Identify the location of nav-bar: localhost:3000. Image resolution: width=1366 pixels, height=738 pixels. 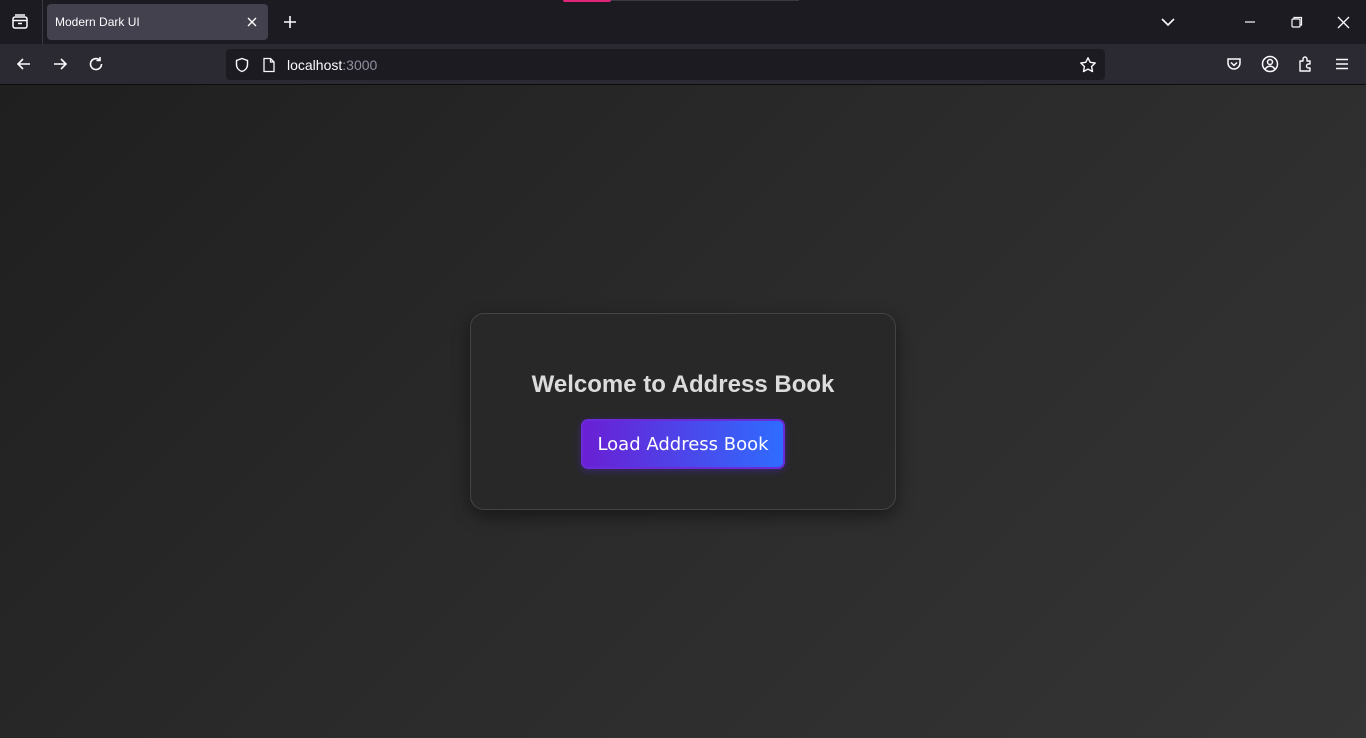
(683, 64).